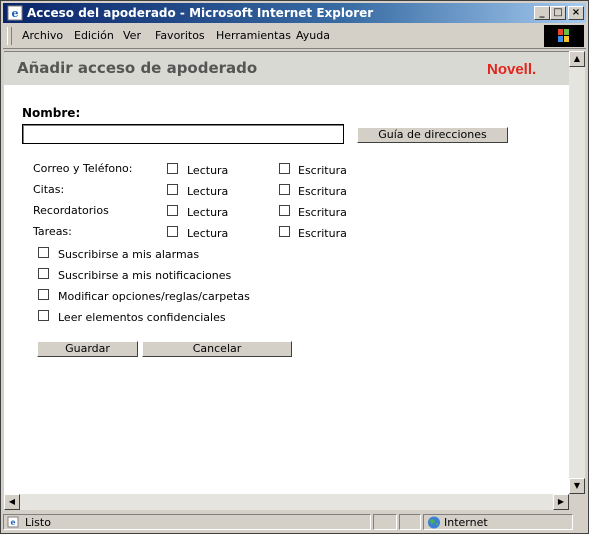  Describe the element at coordinates (145, 275) in the screenshot. I see `notifications-label: Suscribirse a mis notificaciones` at that location.